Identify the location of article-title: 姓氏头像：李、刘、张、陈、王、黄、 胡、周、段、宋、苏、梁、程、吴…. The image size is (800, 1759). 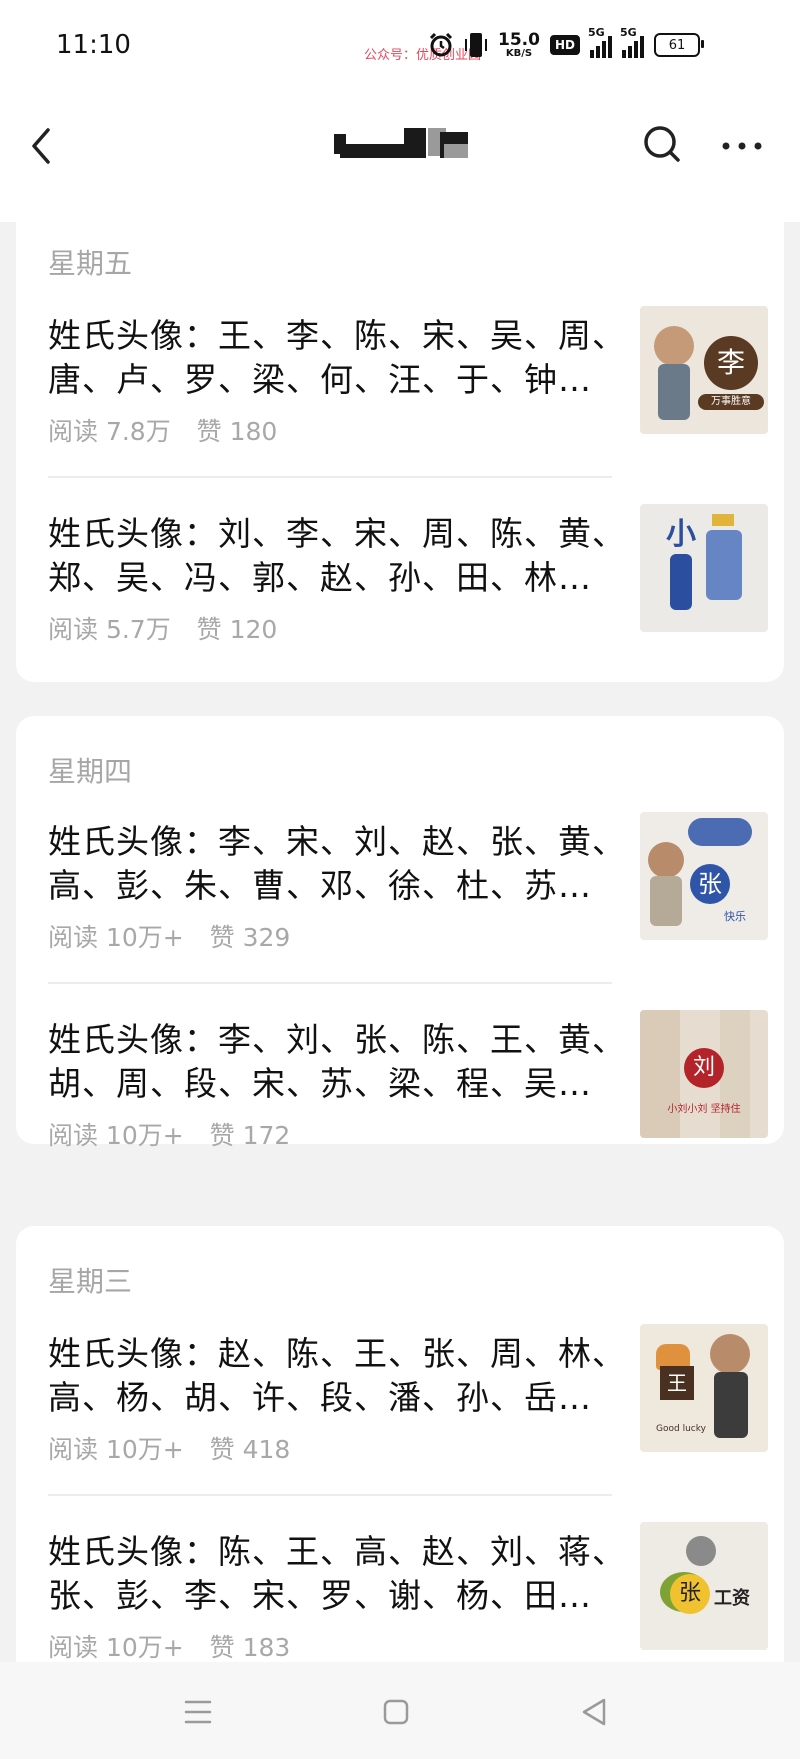
(332, 1062).